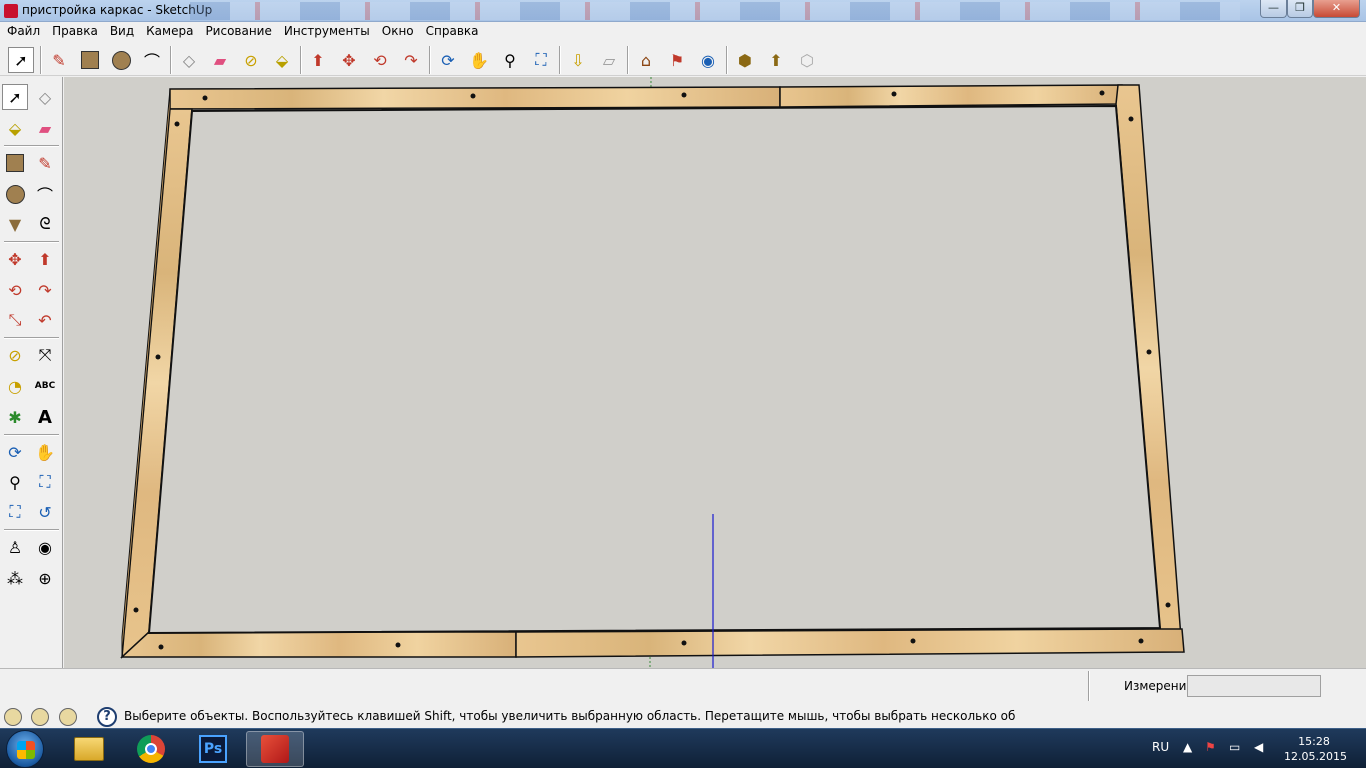 The width and height of the screenshot is (1366, 768). I want to click on dimension-icon: ⤧, so click(45, 354).